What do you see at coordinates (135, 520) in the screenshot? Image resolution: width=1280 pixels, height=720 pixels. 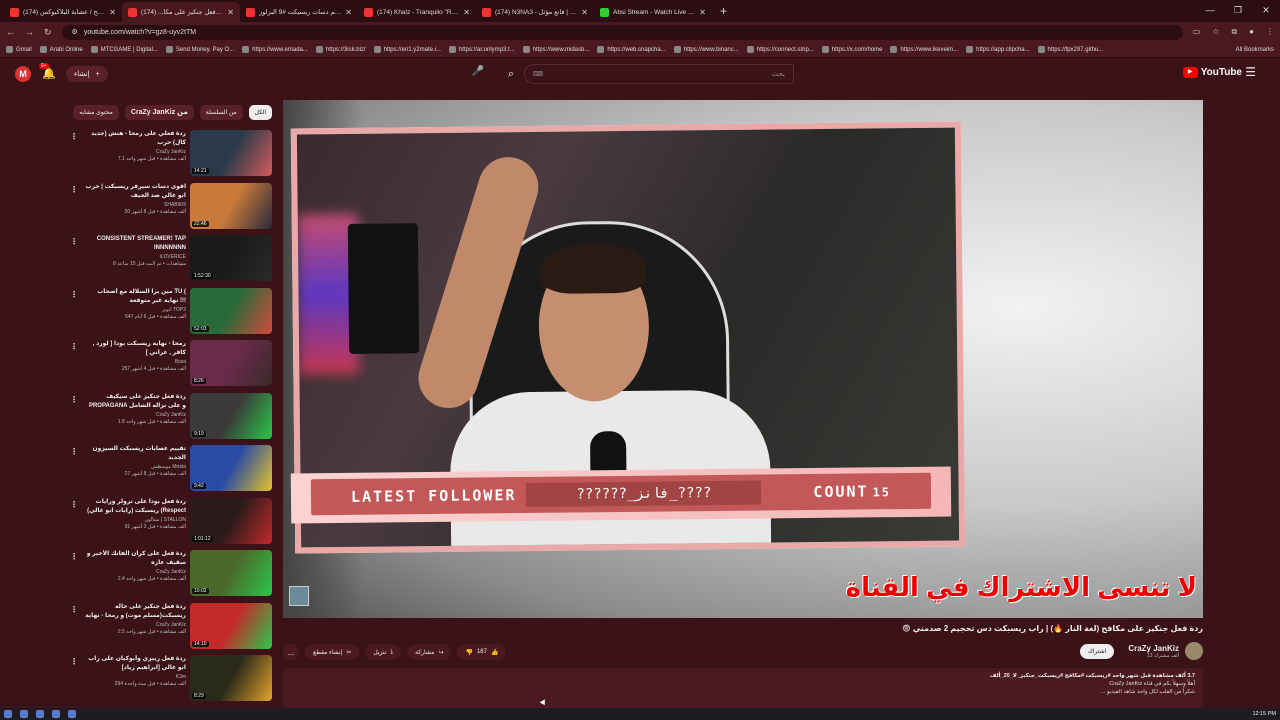 I see `channel-name: ستالون | STALLON` at bounding box center [135, 520].